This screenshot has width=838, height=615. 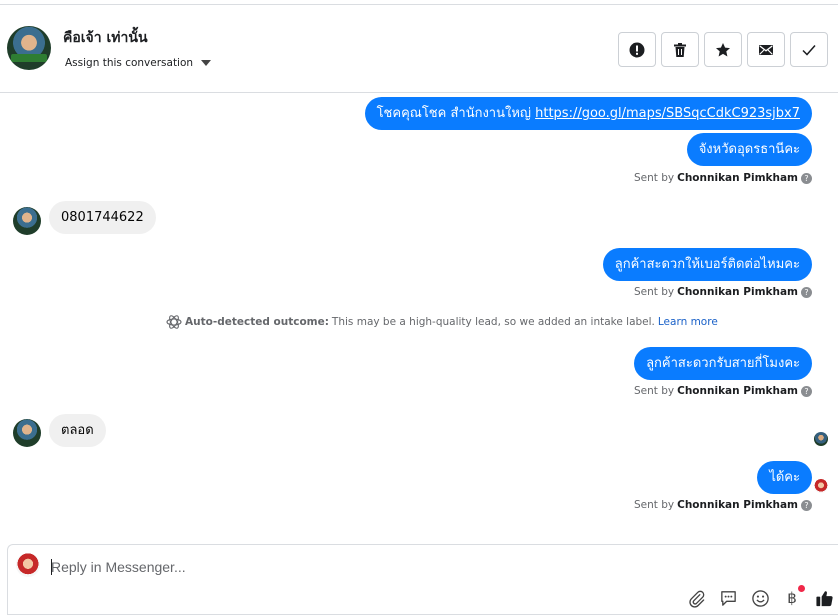 What do you see at coordinates (102, 217) in the screenshot?
I see `incoming-message: 0801744622` at bounding box center [102, 217].